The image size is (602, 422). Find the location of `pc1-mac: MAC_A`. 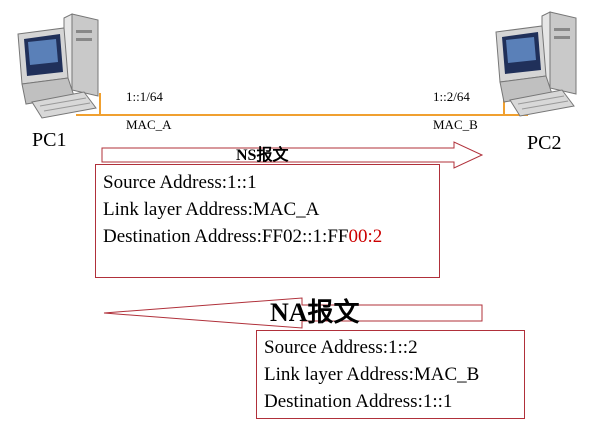

pc1-mac: MAC_A is located at coordinates (149, 124).